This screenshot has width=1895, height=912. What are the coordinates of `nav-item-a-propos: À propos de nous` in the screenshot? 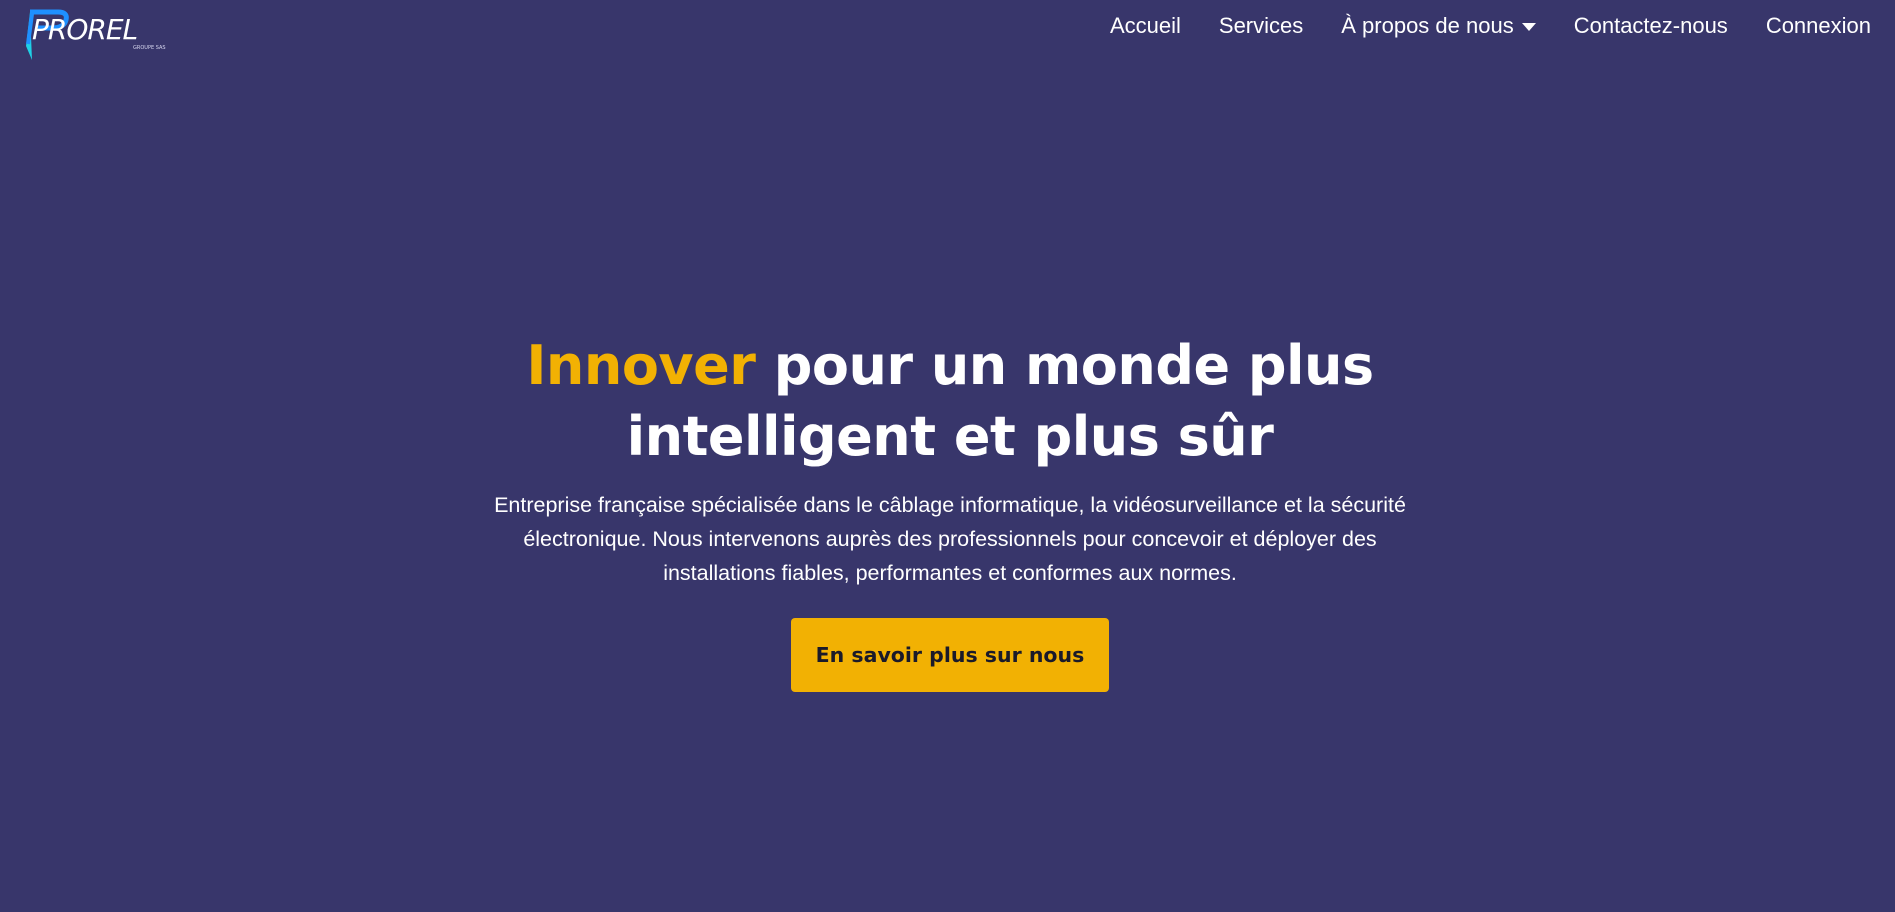 It's located at (1438, 26).